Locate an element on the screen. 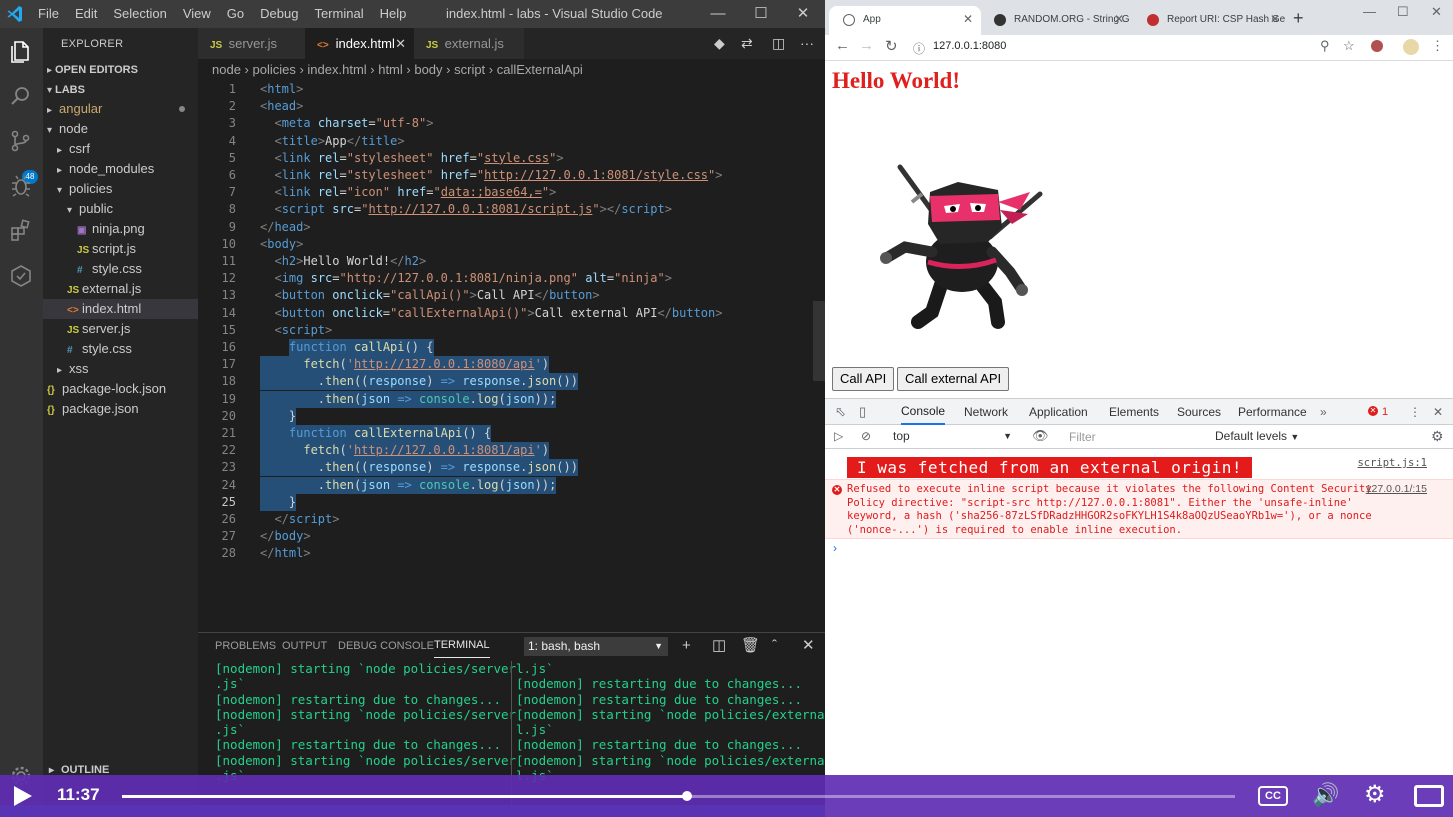  zoom-icon: ⚲ is located at coordinates (1325, 46).